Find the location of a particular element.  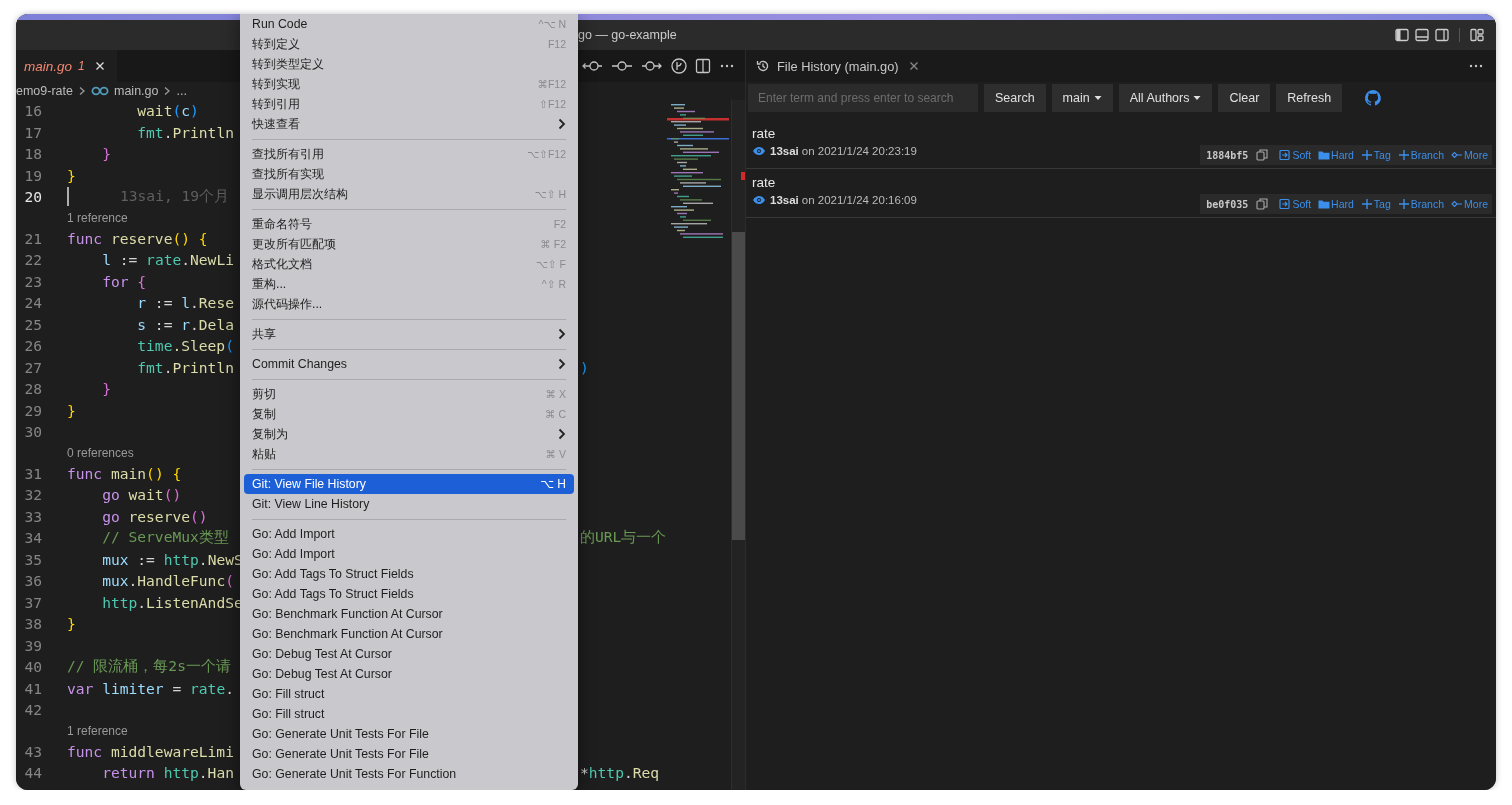

menu-item: 重构... ^⇧ R is located at coordinates (409, 284).